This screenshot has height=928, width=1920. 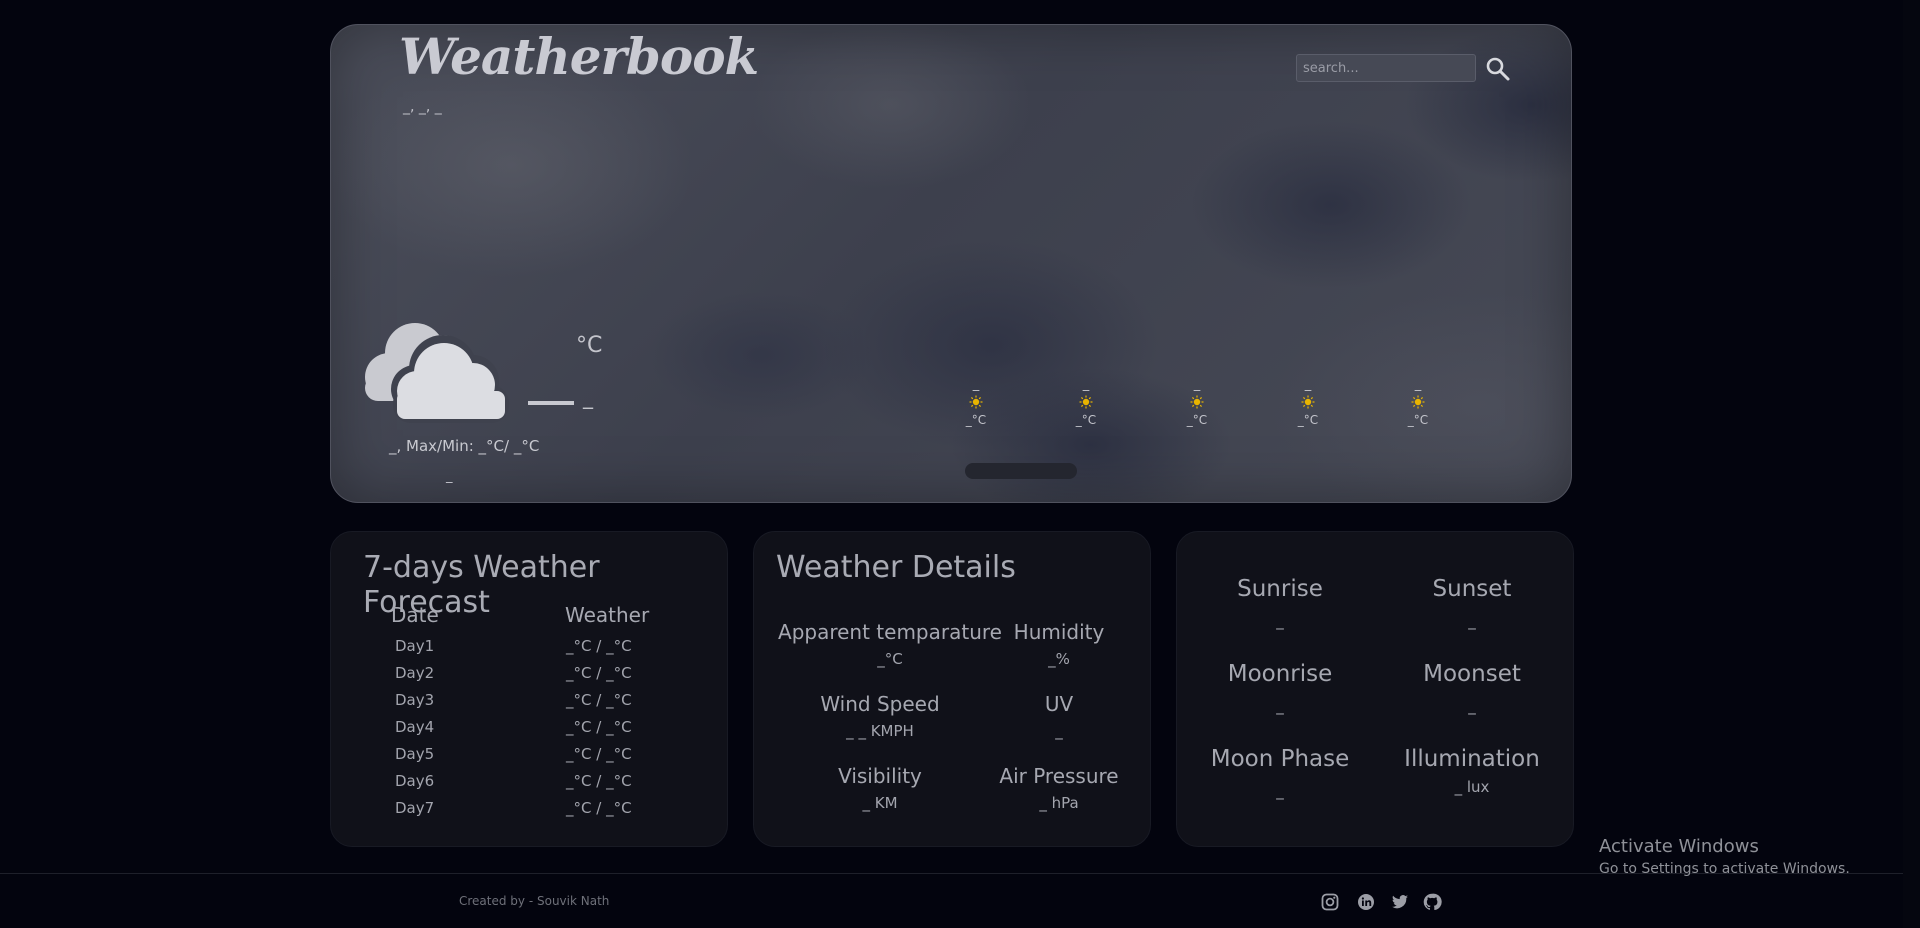 I want to click on search-icon, so click(x=1498, y=69).